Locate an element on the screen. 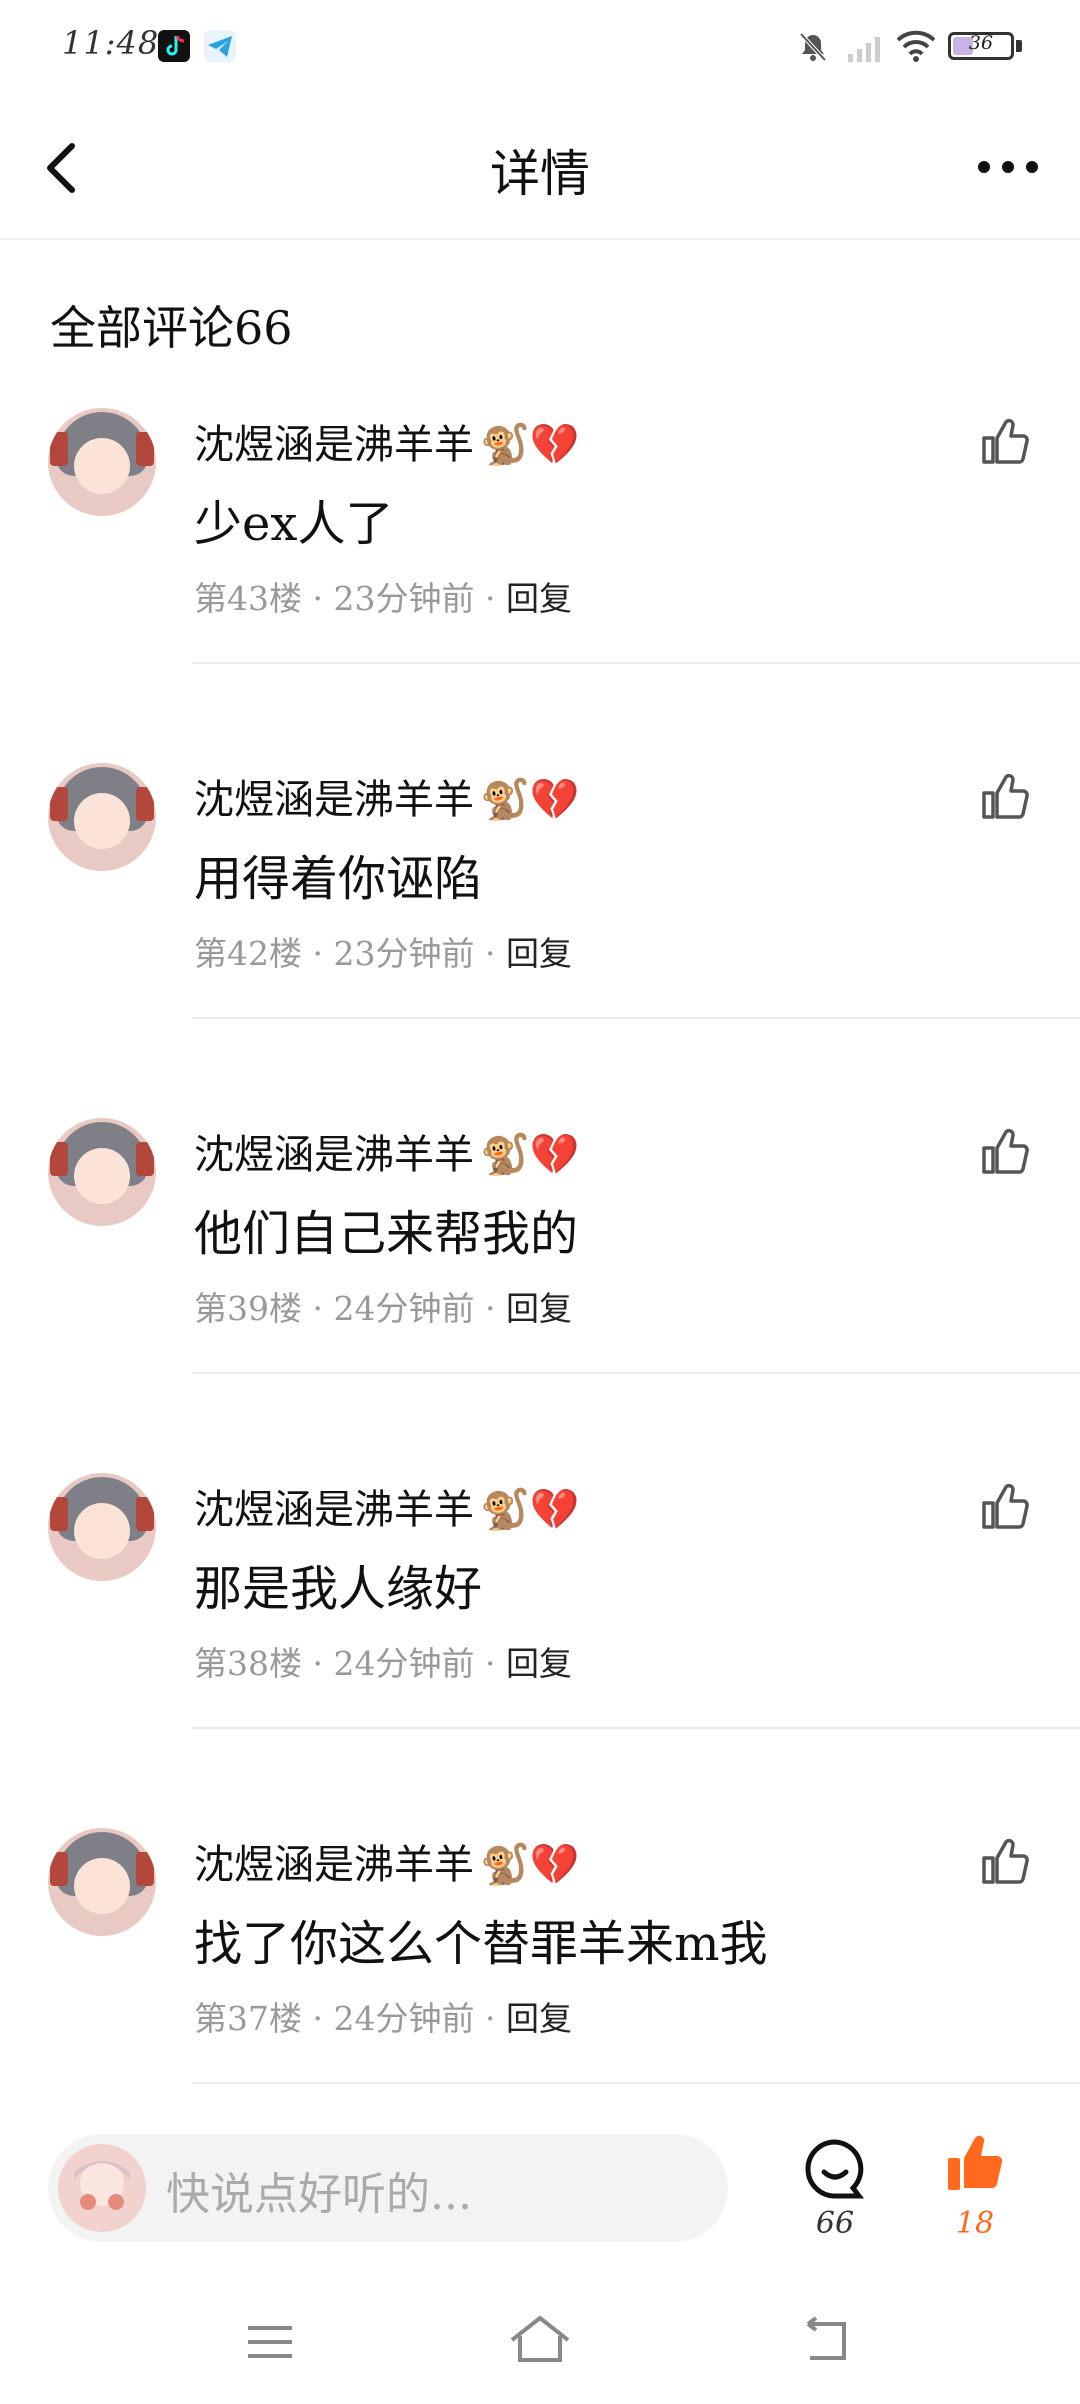  comment-item: 沈煜涵是沸羊羊 🐒💔 他们自己来帮我的 第39楼 · 24分钟前 · 回复 is located at coordinates (540, 1295).